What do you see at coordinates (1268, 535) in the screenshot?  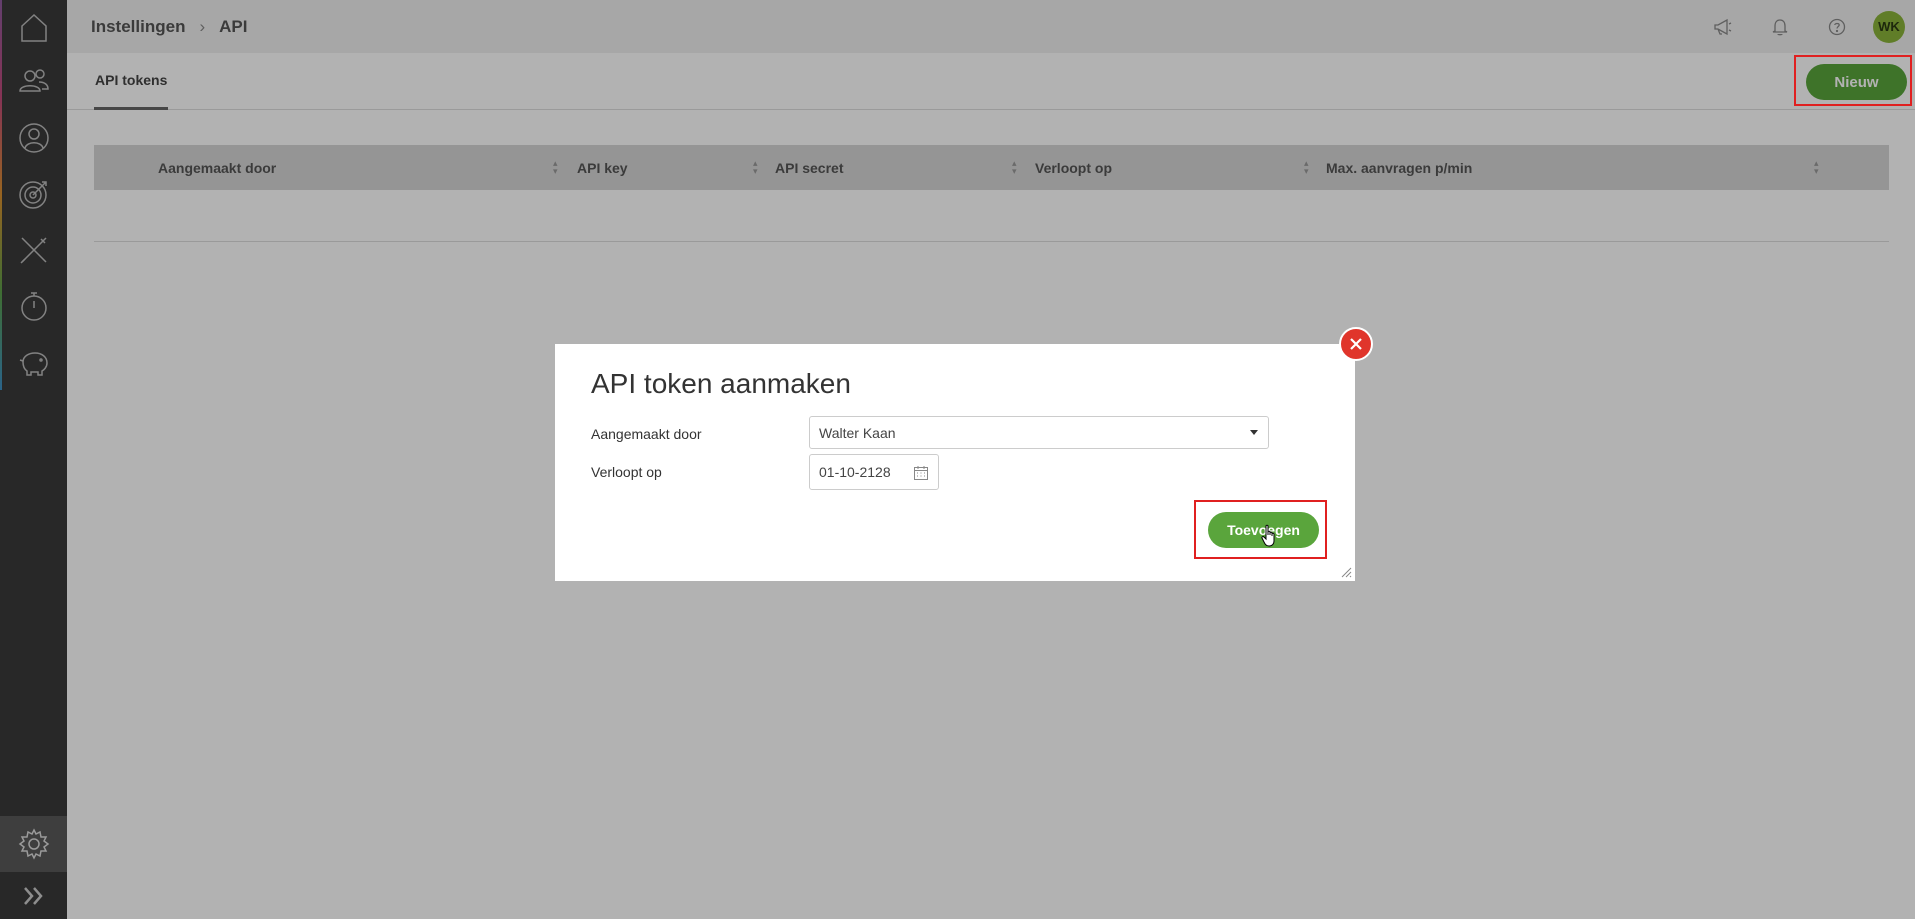 I see `hand-cursor-icon` at bounding box center [1268, 535].